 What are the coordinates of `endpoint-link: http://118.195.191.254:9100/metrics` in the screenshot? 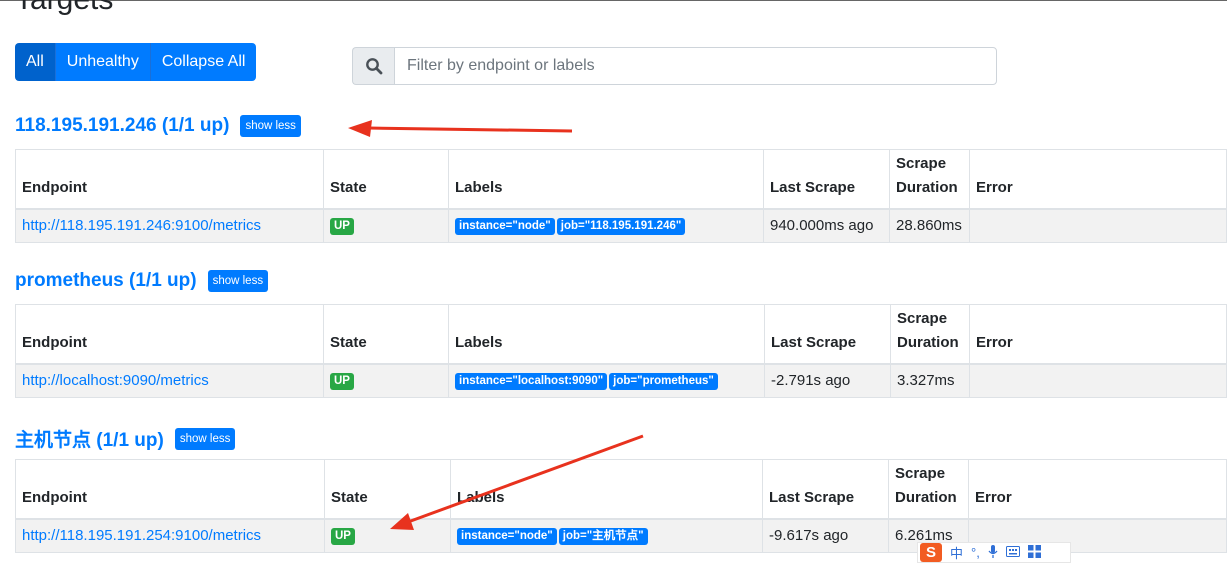 It's located at (141, 535).